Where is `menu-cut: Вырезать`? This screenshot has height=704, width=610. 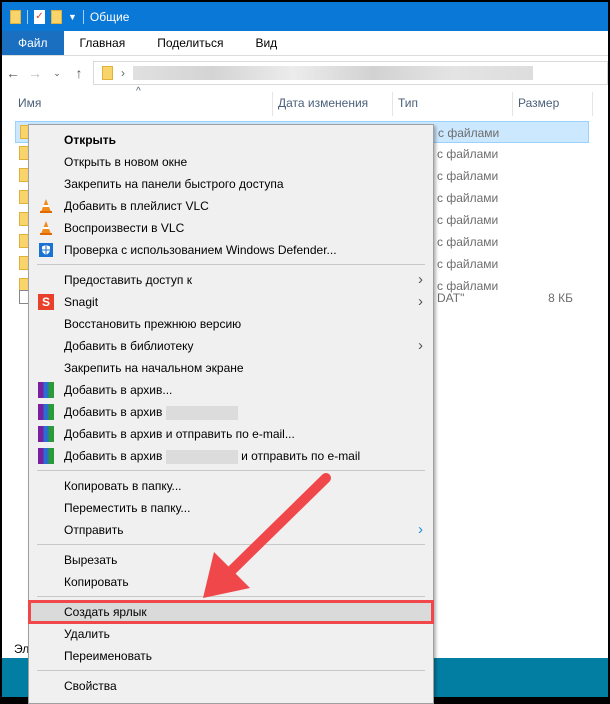 menu-cut: Вырезать is located at coordinates (231, 560).